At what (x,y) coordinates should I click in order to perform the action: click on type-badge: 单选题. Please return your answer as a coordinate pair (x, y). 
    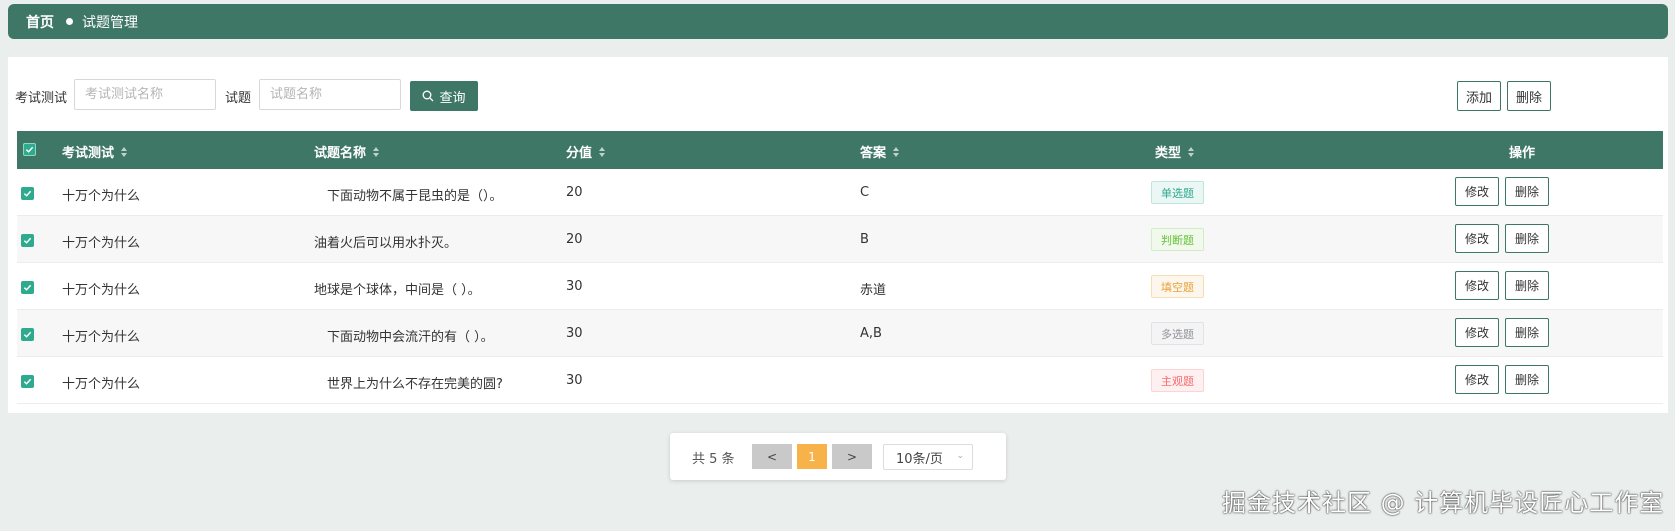
    Looking at the image, I should click on (1177, 192).